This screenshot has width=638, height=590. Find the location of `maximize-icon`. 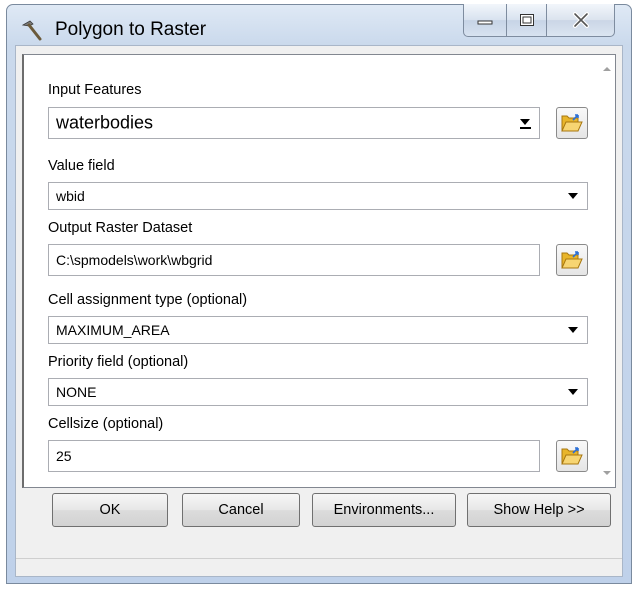

maximize-icon is located at coordinates (526, 20).